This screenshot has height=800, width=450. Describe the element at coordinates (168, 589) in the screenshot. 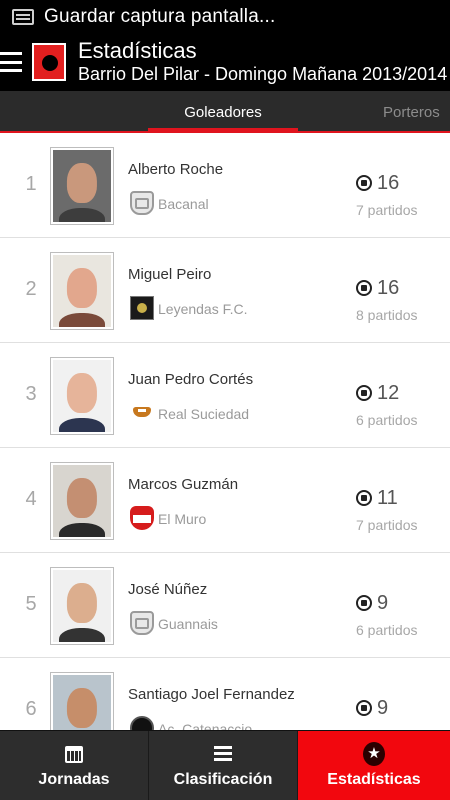

I see `player-name: José Núñez` at that location.